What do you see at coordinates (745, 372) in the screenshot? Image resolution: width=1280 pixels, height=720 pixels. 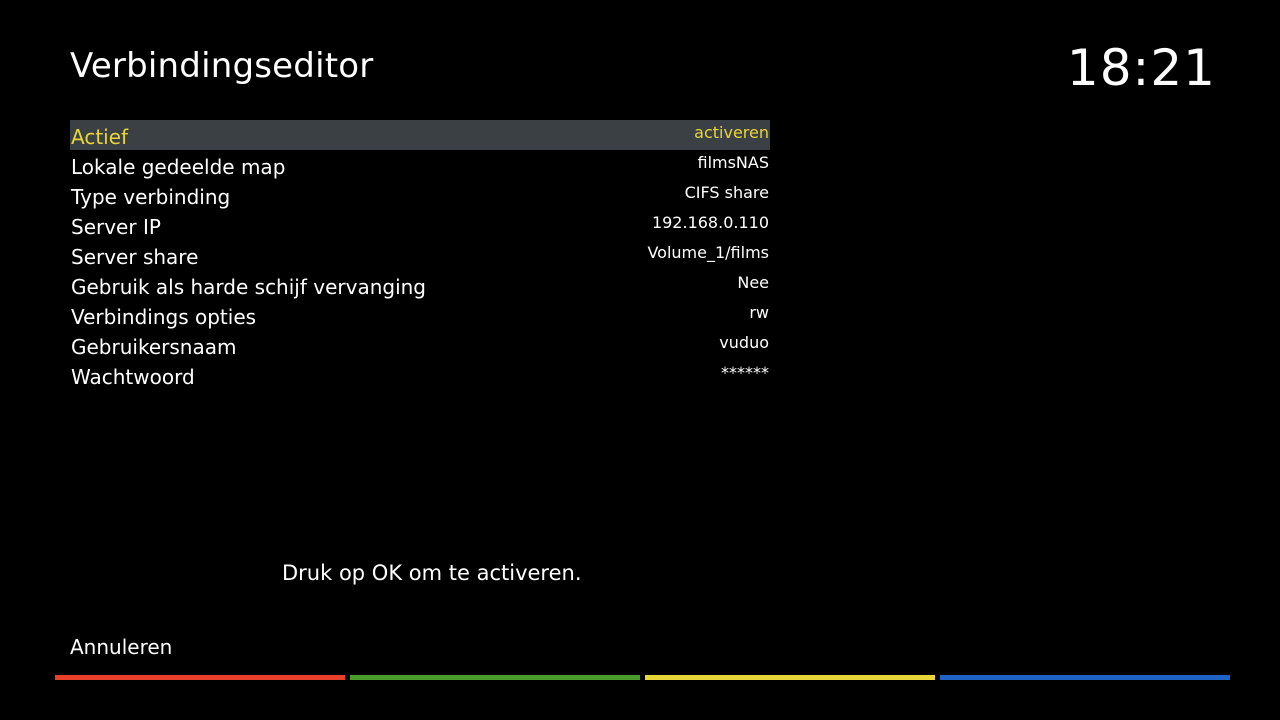 I see `row-value: ******` at bounding box center [745, 372].